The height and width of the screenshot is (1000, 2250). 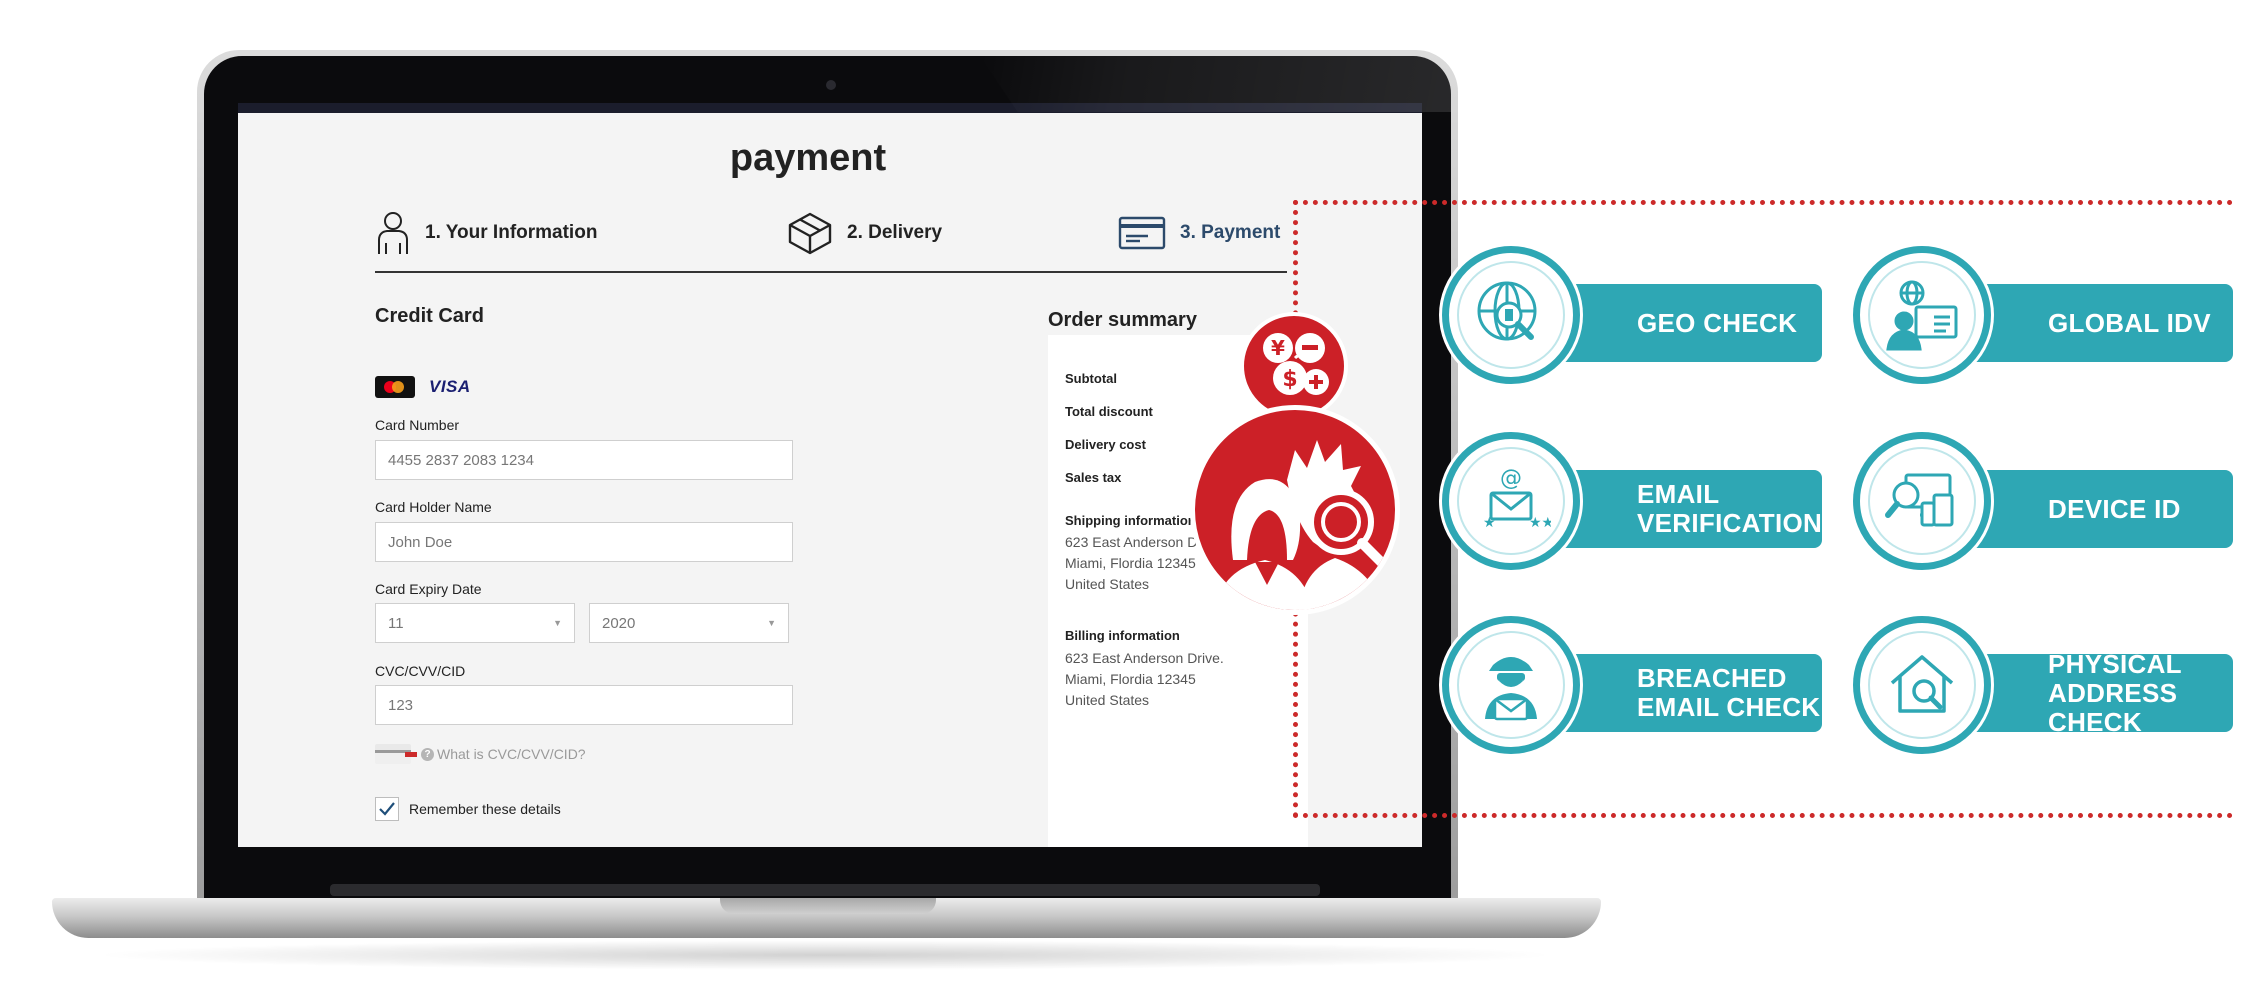 I want to click on shipping-line: 623 East Anderson D, so click(x=1131, y=542).